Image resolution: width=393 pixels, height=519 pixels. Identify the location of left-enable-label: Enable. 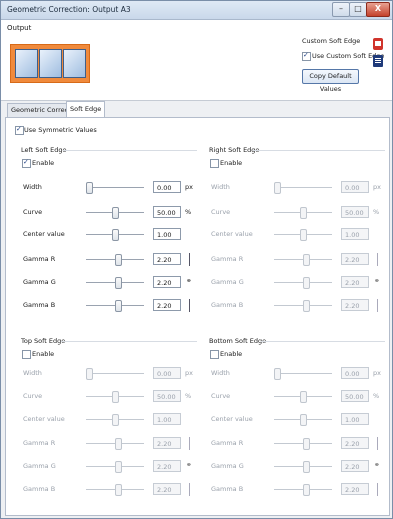
(43, 163).